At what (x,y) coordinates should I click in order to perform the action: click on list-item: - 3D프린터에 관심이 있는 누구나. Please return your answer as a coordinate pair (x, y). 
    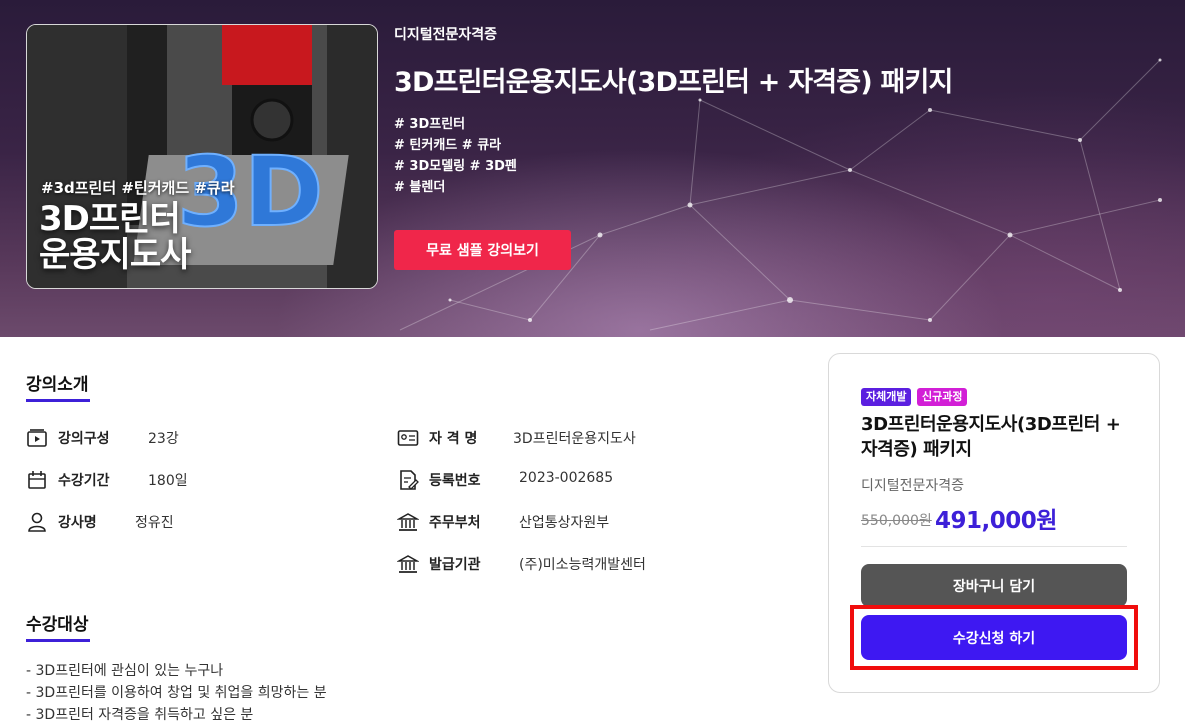
    Looking at the image, I should click on (125, 671).